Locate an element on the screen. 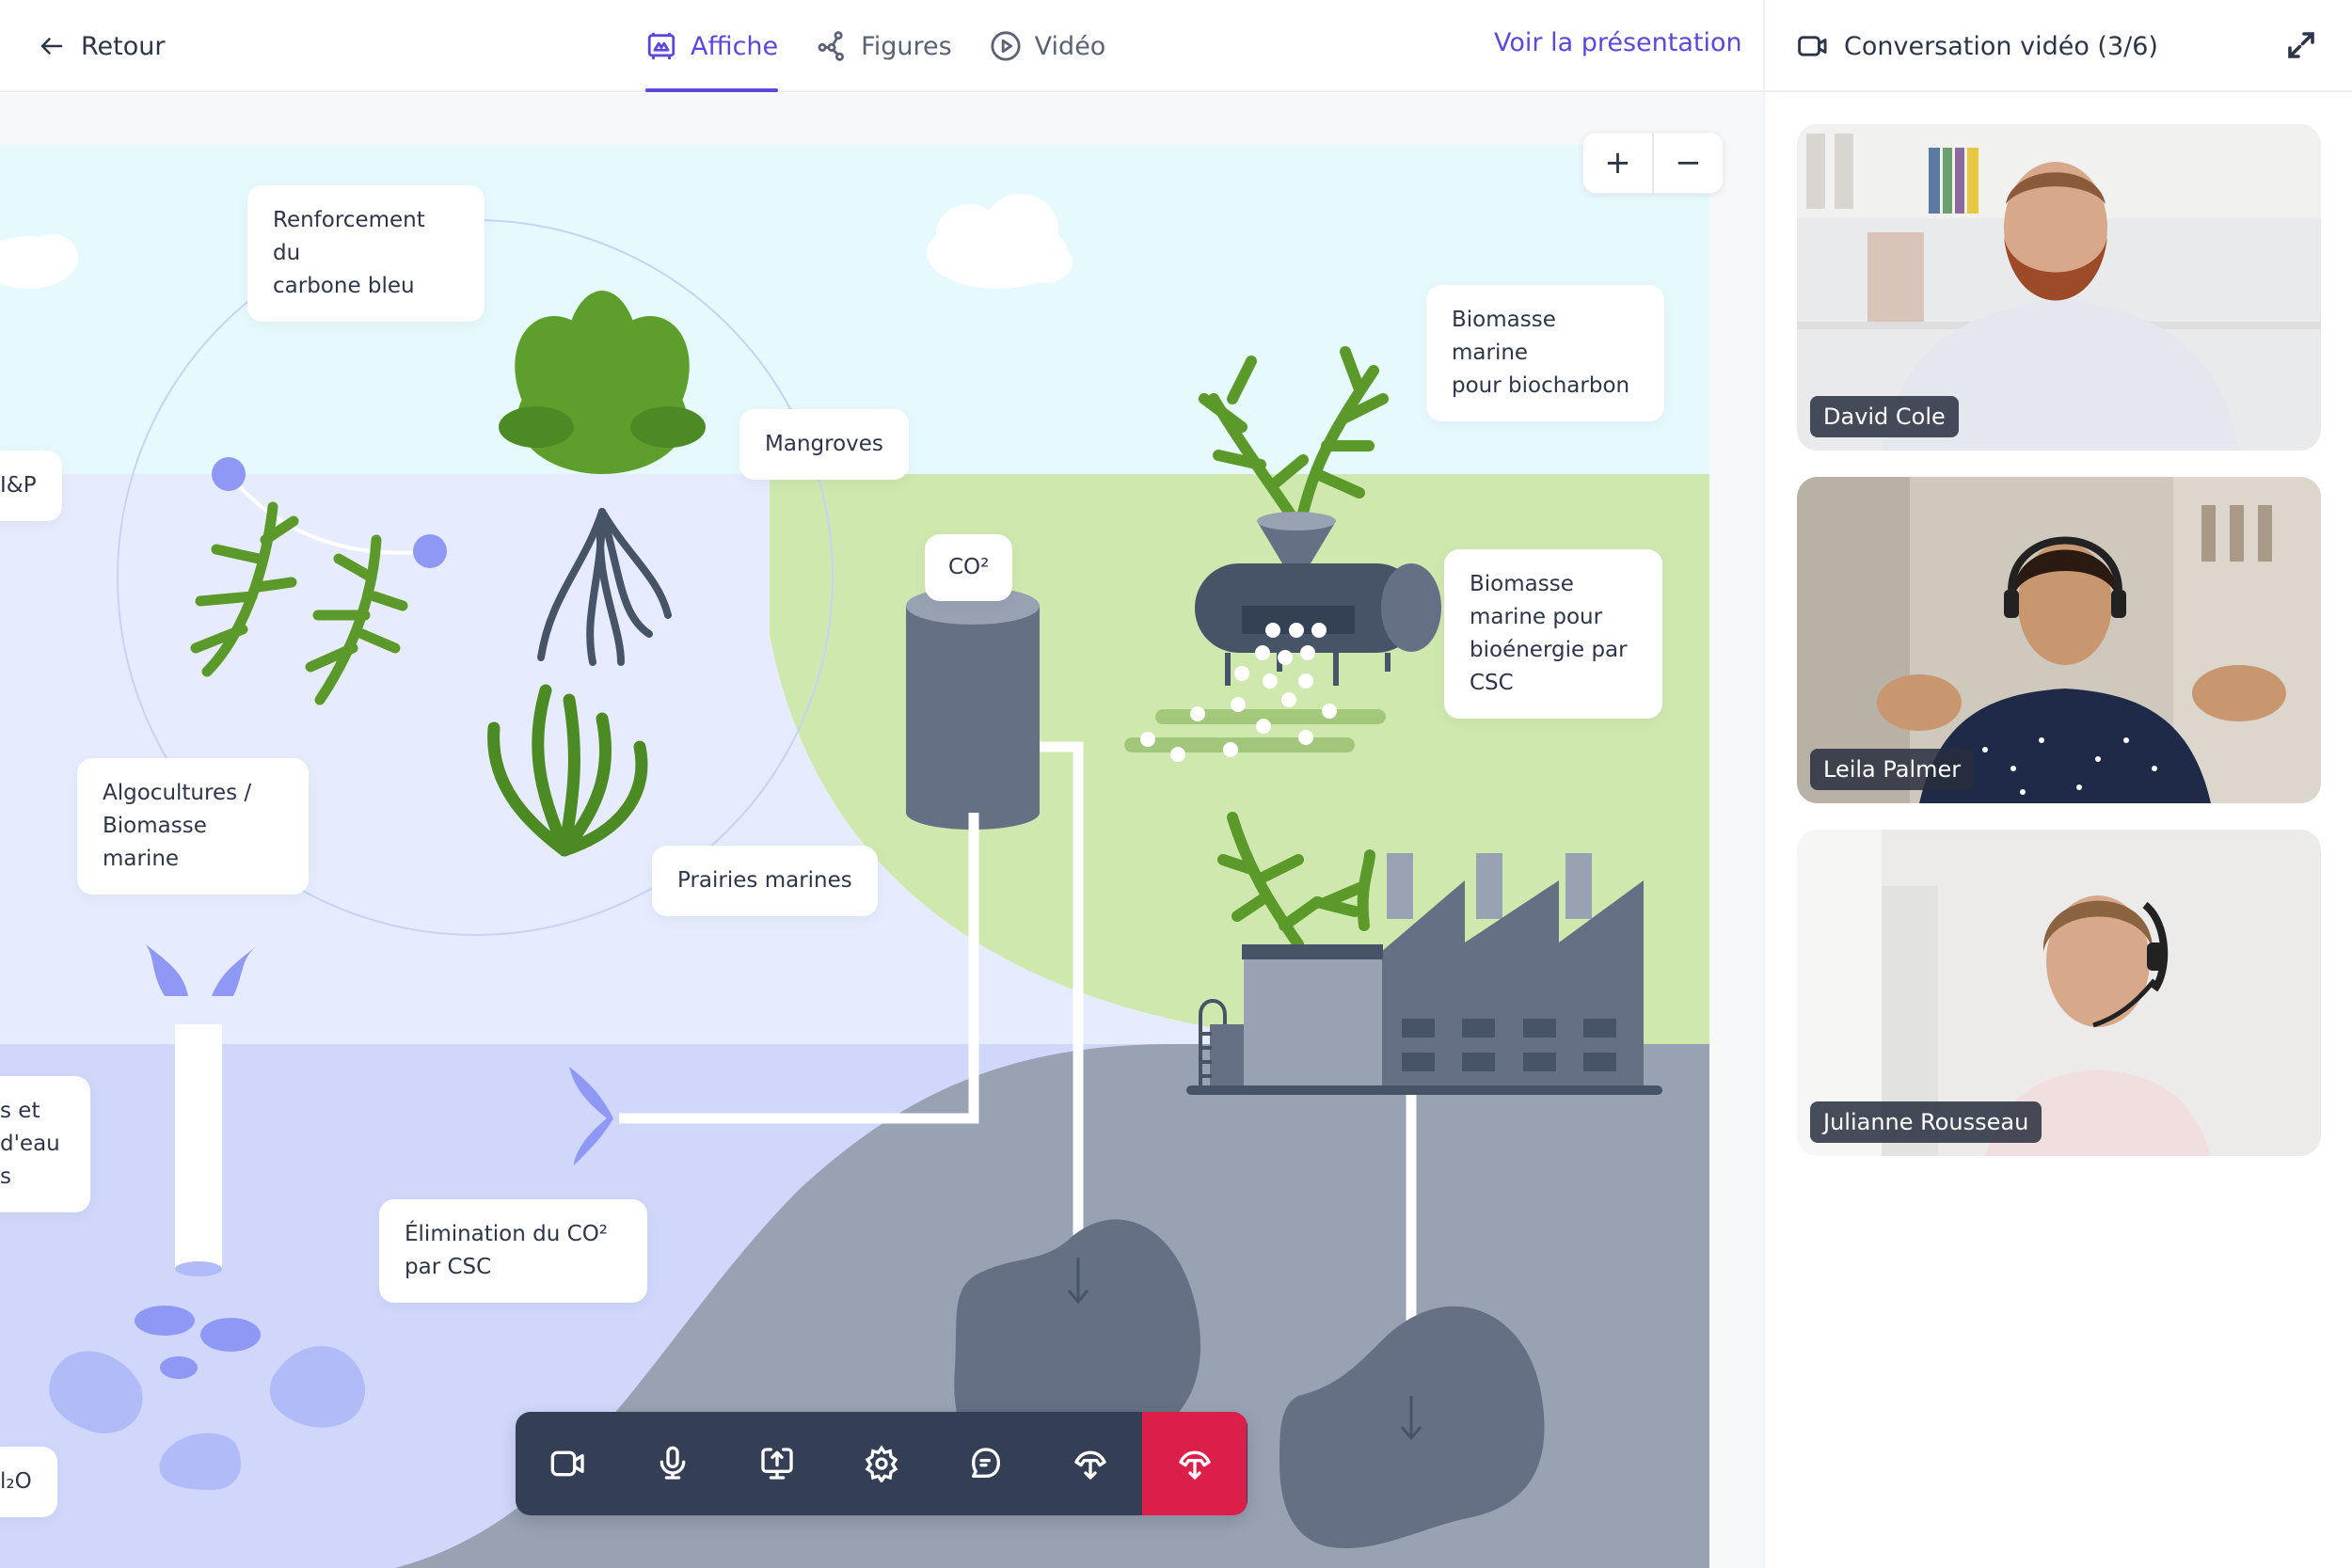 Image resolution: width=2352 pixels, height=1568 pixels. expand-icon is located at coordinates (2301, 45).